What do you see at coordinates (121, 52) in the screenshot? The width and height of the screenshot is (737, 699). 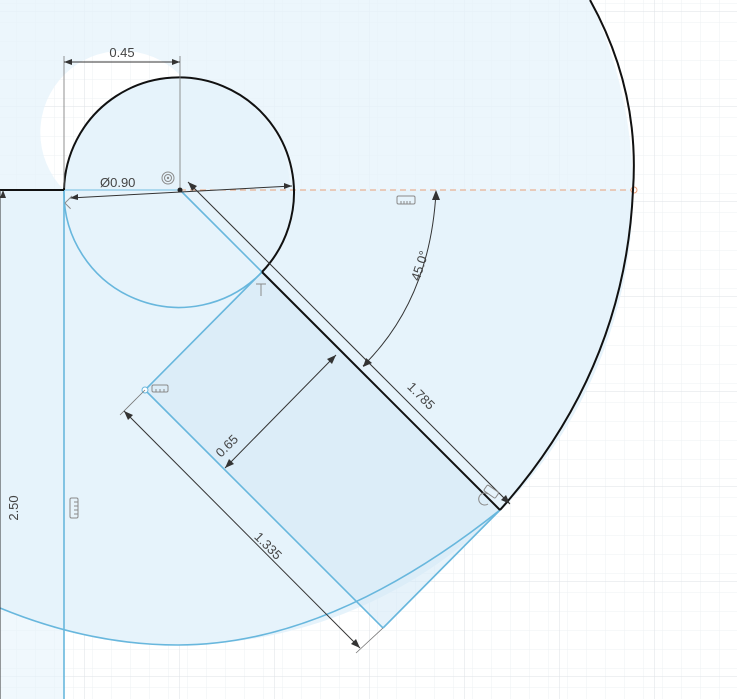 I see `dim-045-label: 0.45` at bounding box center [121, 52].